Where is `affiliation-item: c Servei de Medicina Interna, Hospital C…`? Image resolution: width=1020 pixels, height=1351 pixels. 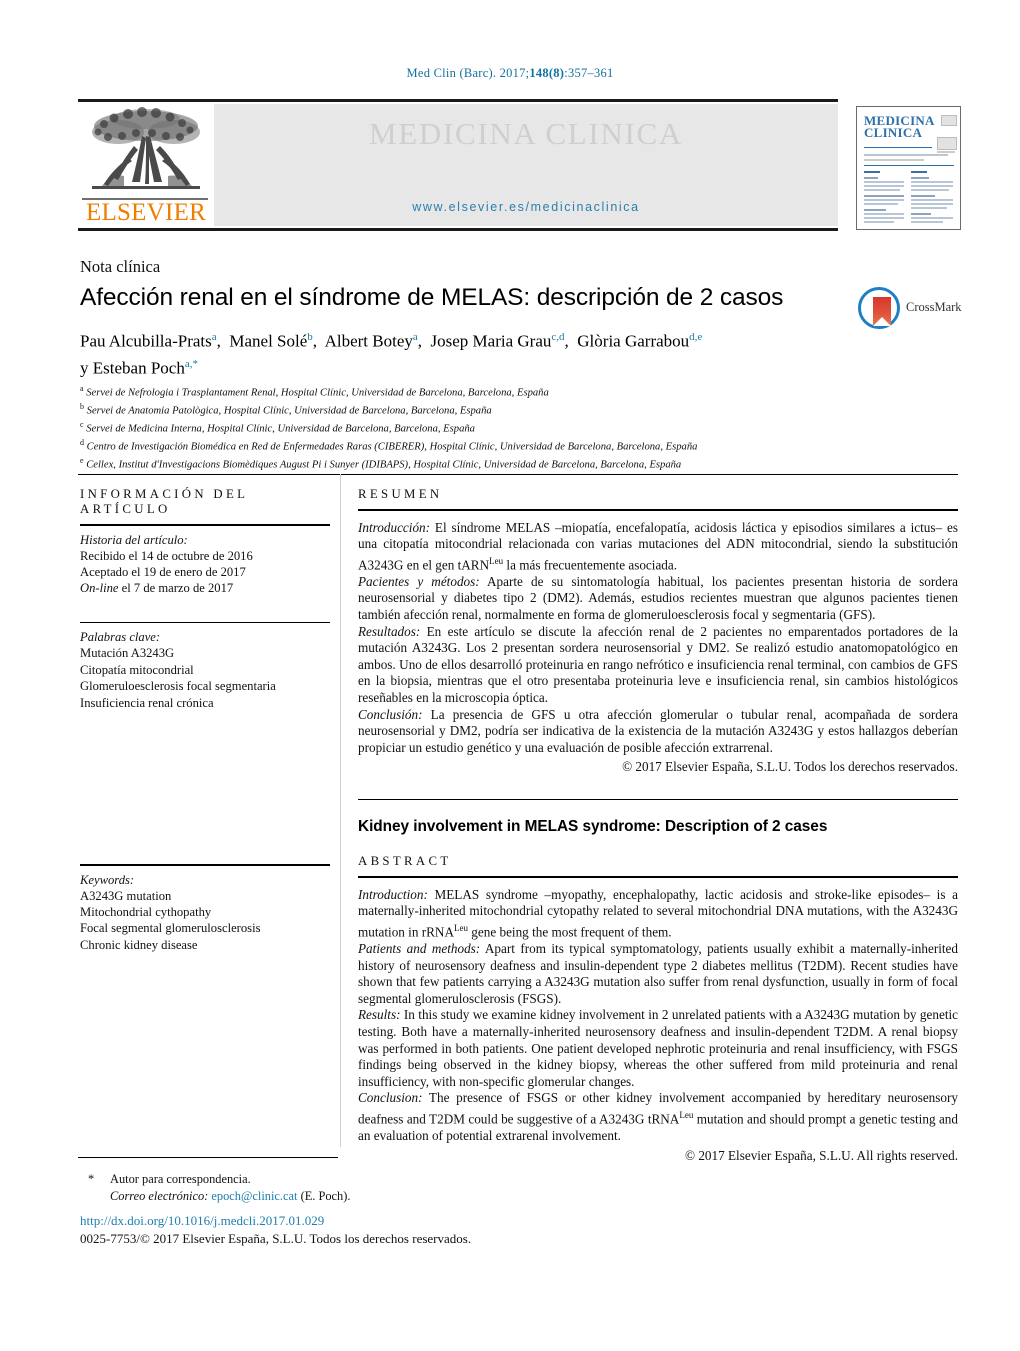
affiliation-item: c Servei de Medicina Interna, Hospital C… is located at coordinates (277, 427).